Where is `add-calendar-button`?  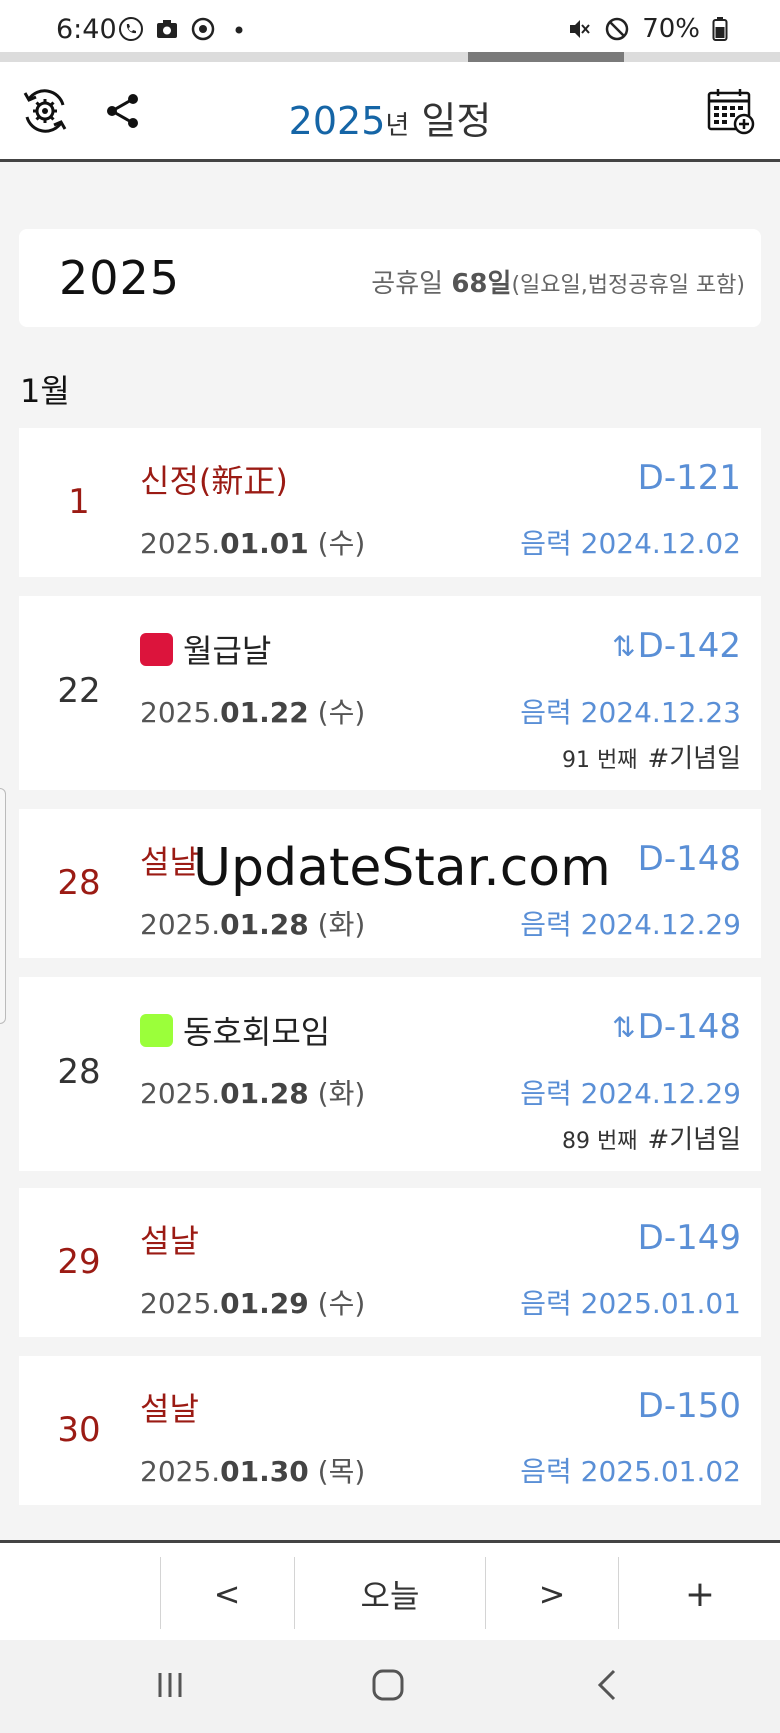
add-calendar-button is located at coordinates (731, 113).